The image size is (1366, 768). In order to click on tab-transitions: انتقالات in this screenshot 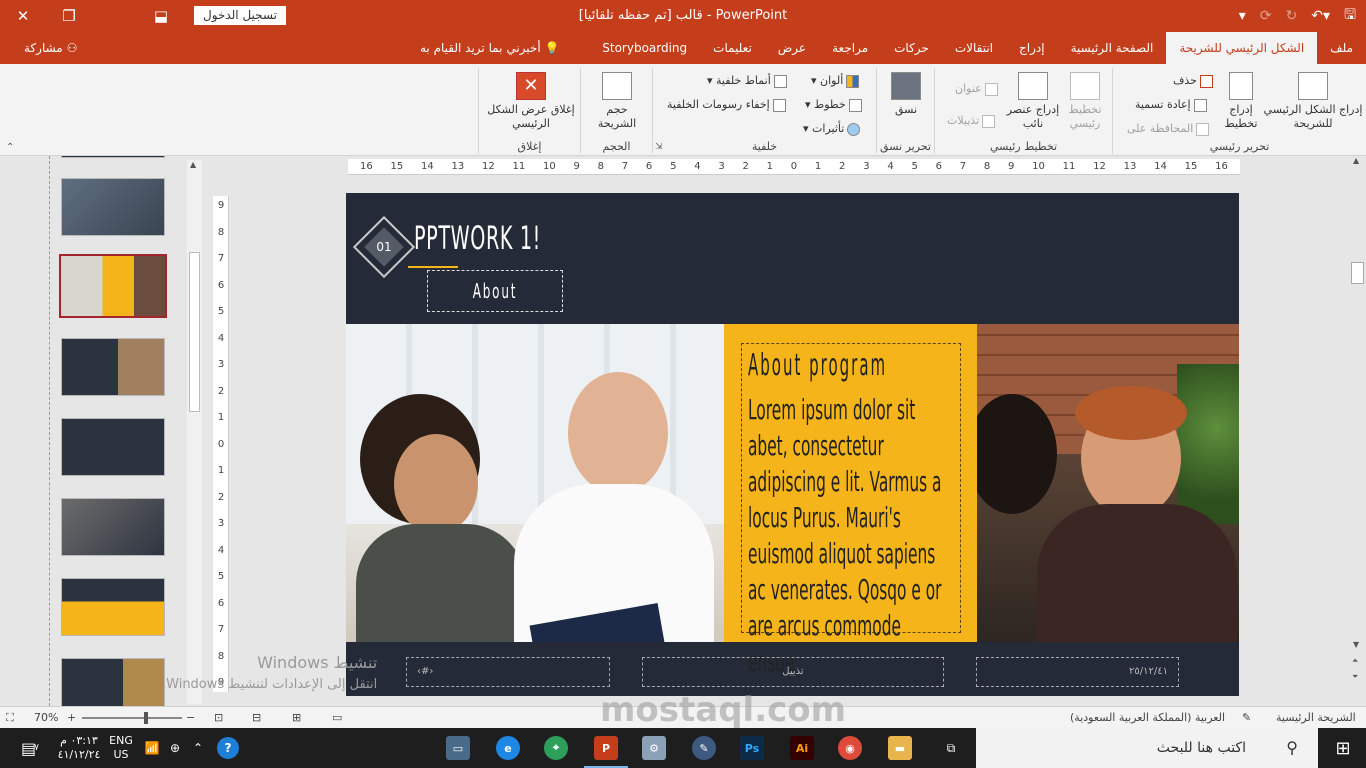, I will do `click(974, 48)`.